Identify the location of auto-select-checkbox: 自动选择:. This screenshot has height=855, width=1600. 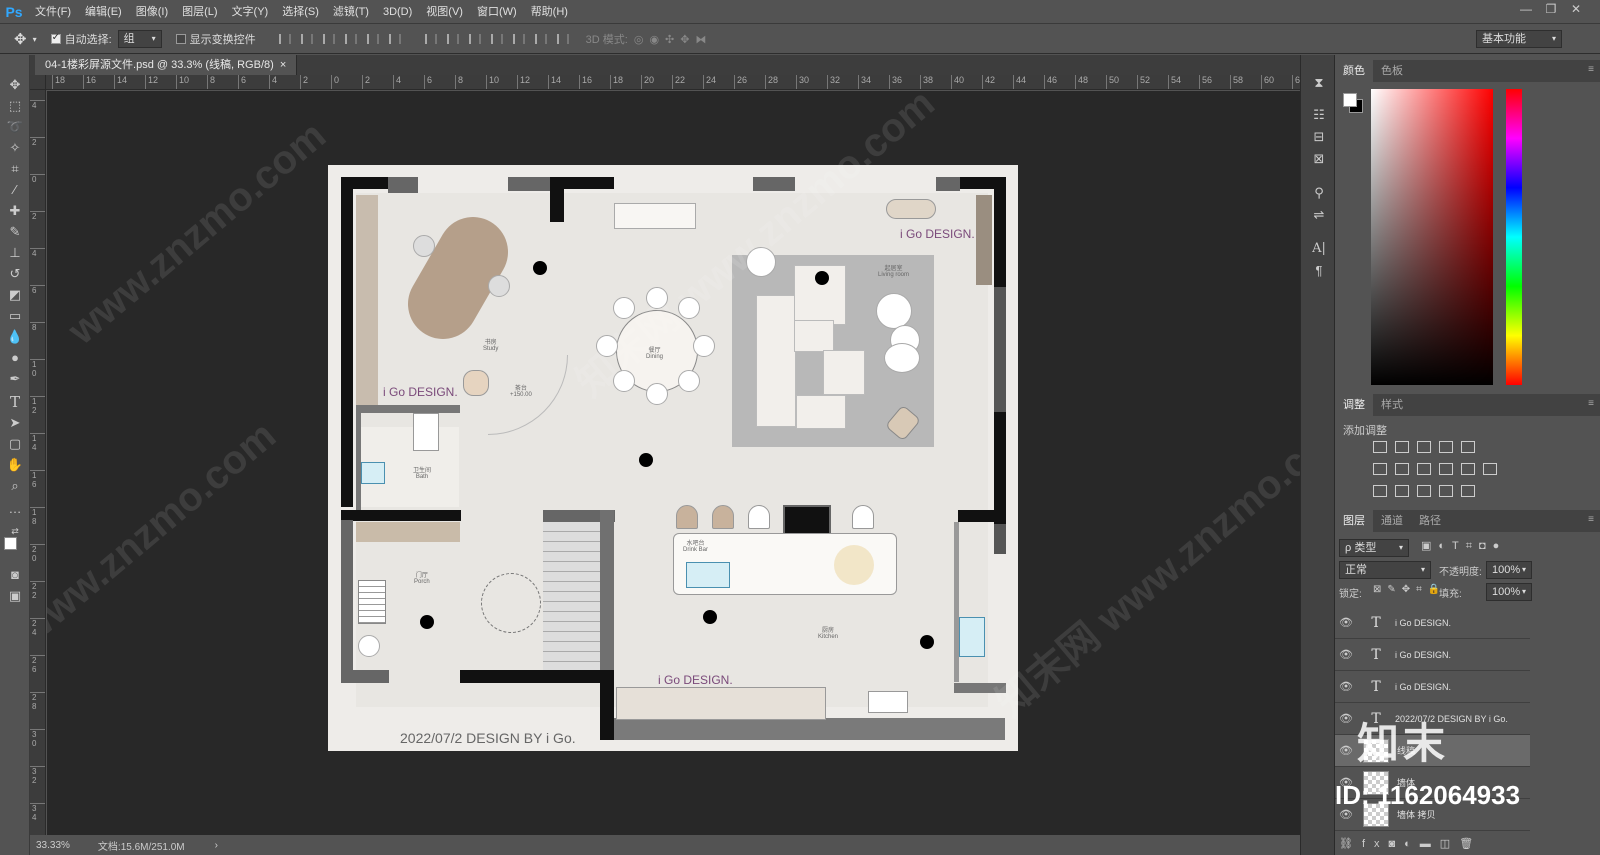
(81, 39).